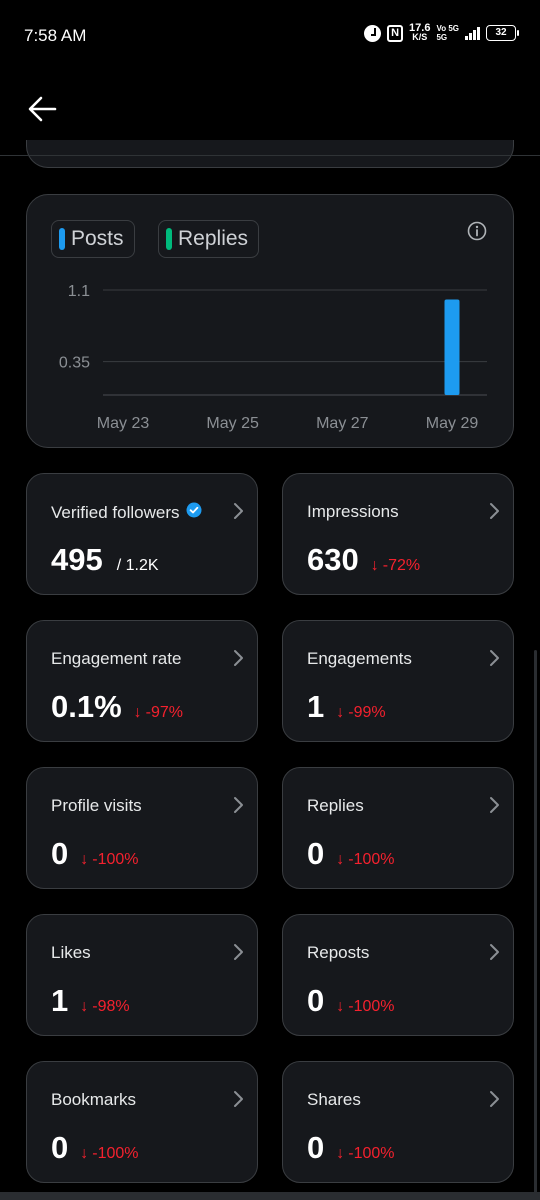 The height and width of the screenshot is (1200, 540). Describe the element at coordinates (395, 33) in the screenshot. I see `nfc-icon: N` at that location.